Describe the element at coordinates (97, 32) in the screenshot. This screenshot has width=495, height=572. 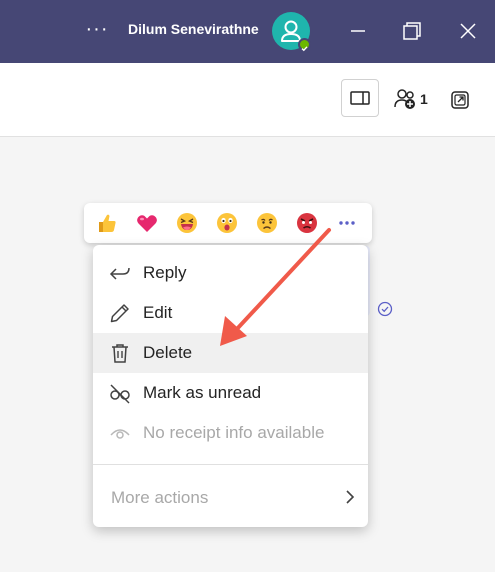
I see `more-options-button: ···` at that location.